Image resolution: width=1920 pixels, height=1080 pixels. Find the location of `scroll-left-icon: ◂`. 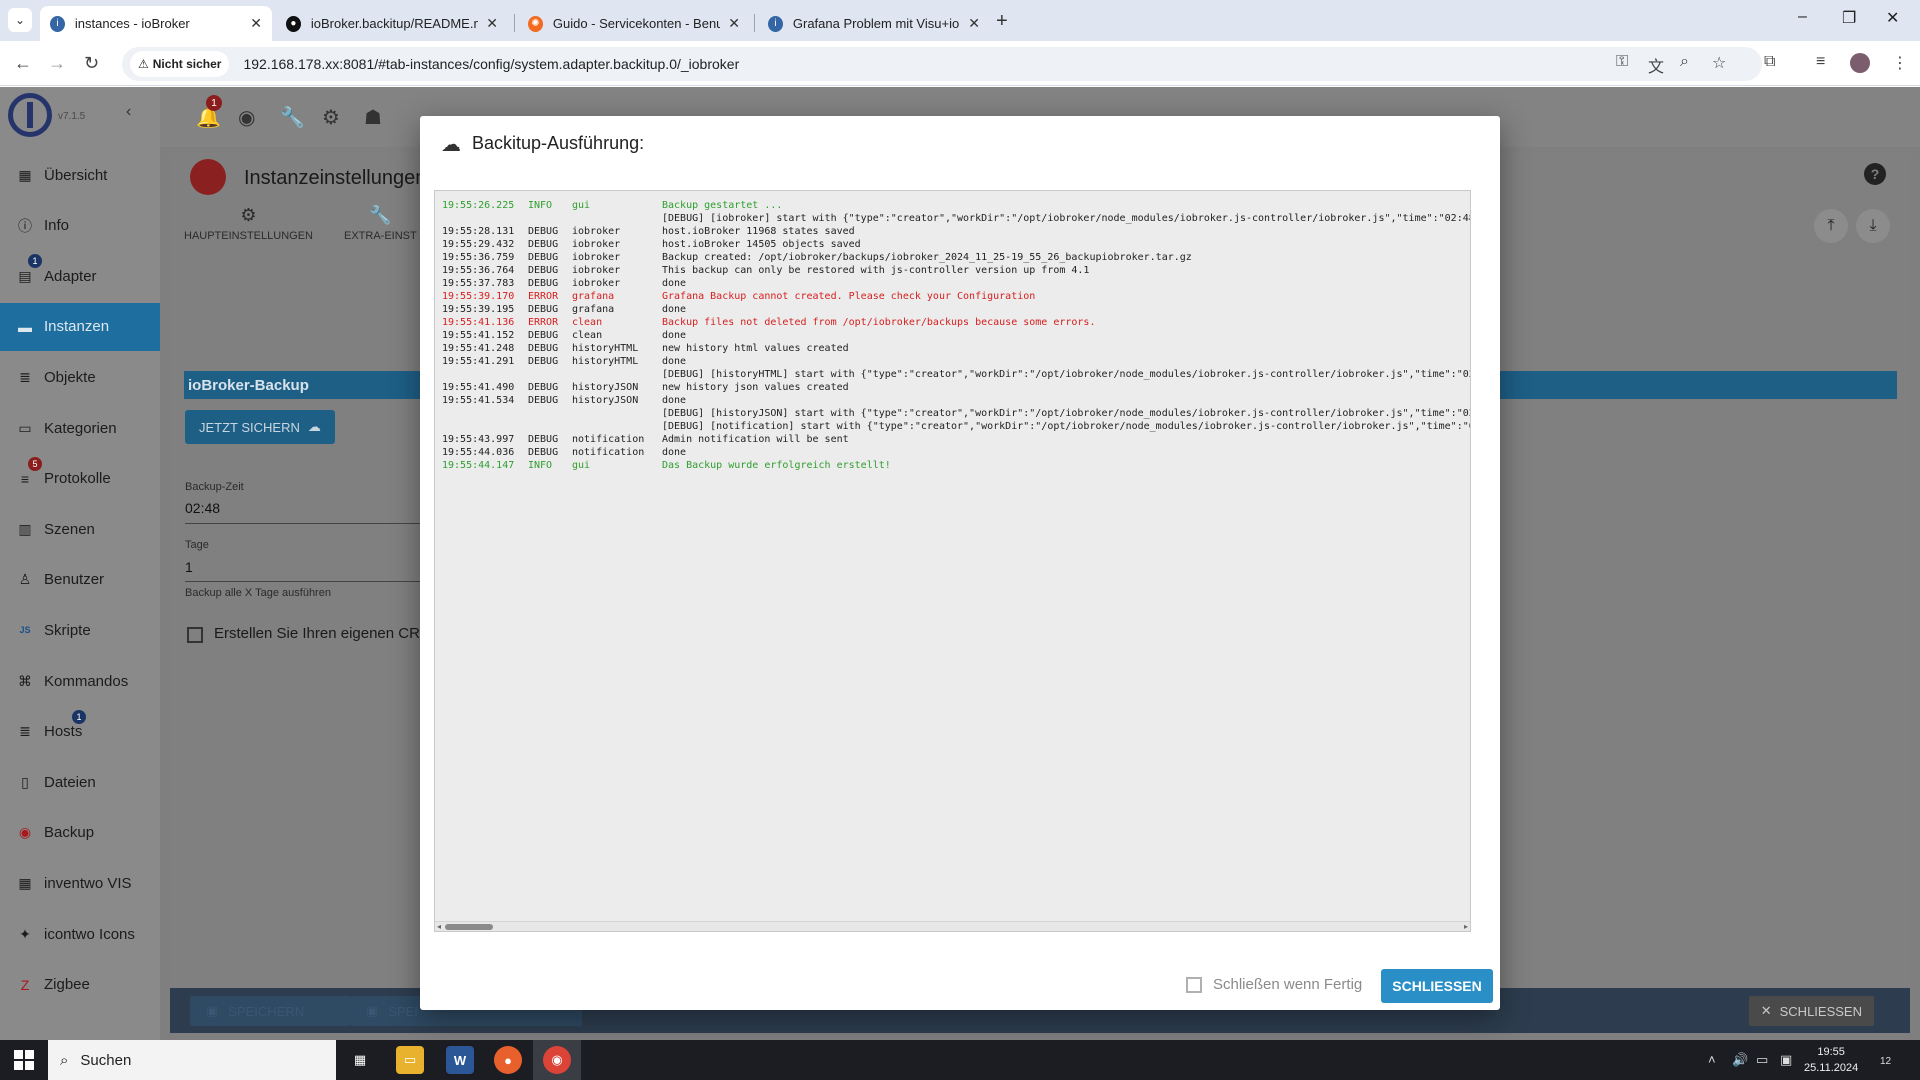

scroll-left-icon: ◂ is located at coordinates (439, 926).